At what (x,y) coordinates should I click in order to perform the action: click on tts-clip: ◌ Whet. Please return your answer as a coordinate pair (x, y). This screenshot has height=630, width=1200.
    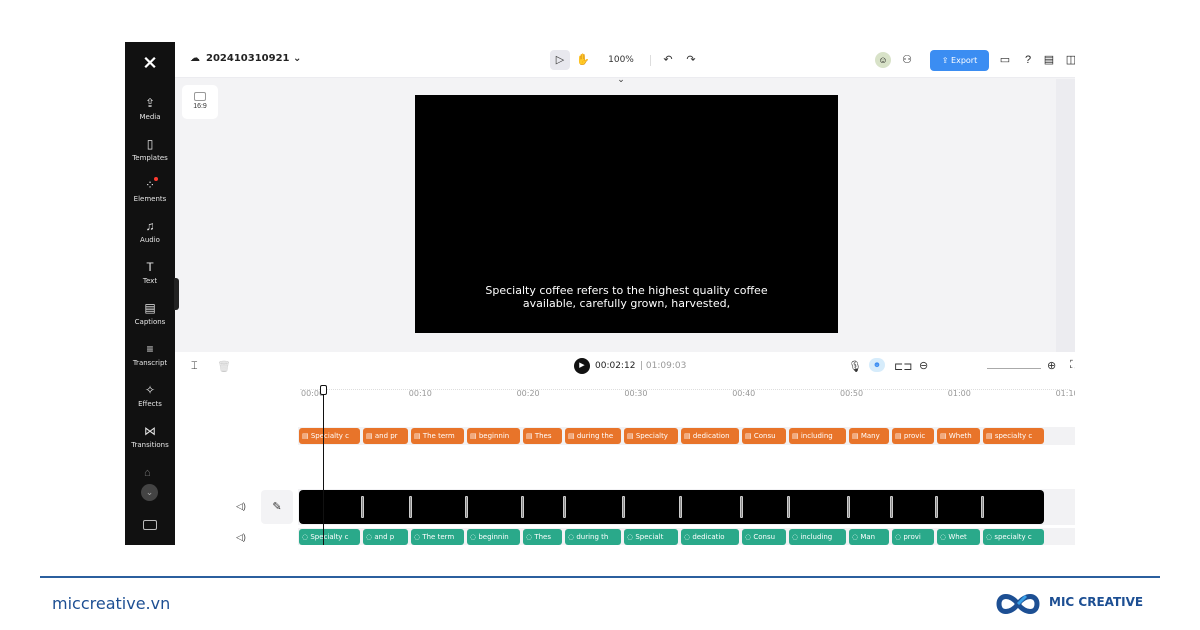
    Looking at the image, I should click on (958, 537).